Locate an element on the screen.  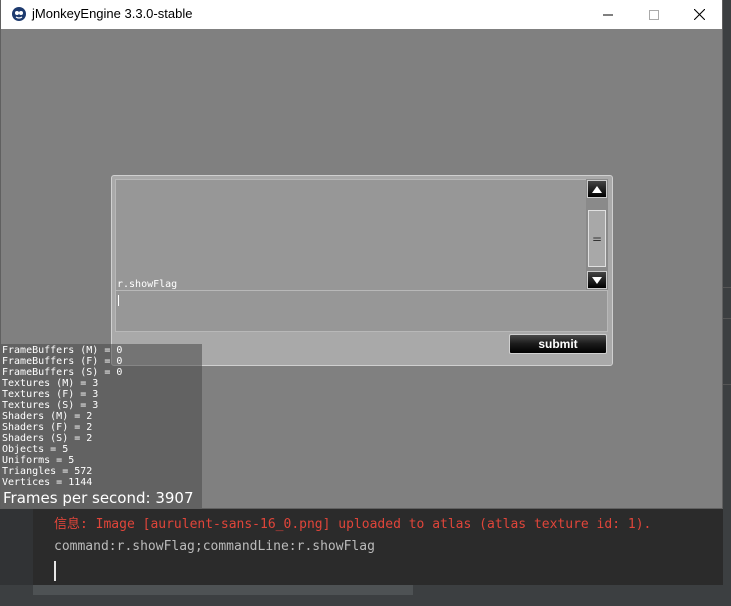
ide-right-strip is located at coordinates (726, 303).